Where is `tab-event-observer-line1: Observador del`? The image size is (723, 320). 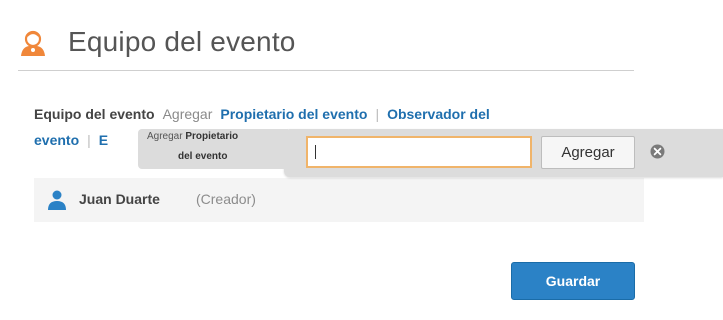
tab-event-observer-line1: Observador del is located at coordinates (438, 114).